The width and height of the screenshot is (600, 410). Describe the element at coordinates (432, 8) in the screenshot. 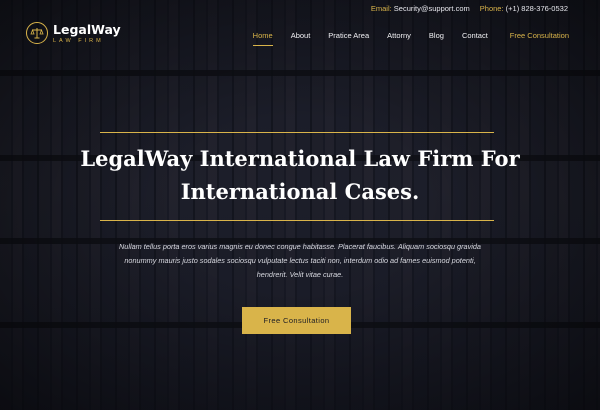

I see `email-value: Security@support.com` at that location.